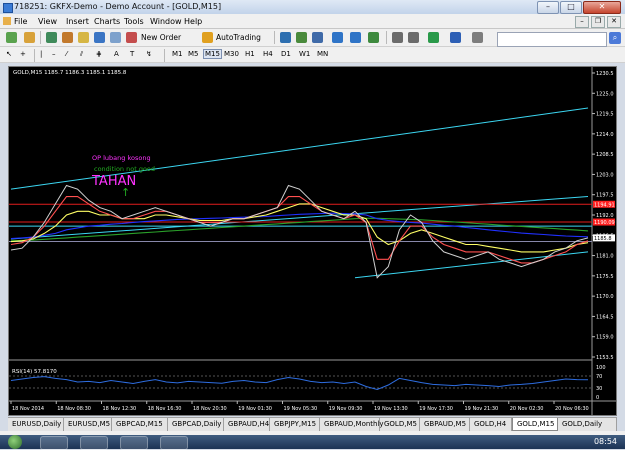  Describe the element at coordinates (397, 37) in the screenshot. I see `chart-shift-icon` at that location.